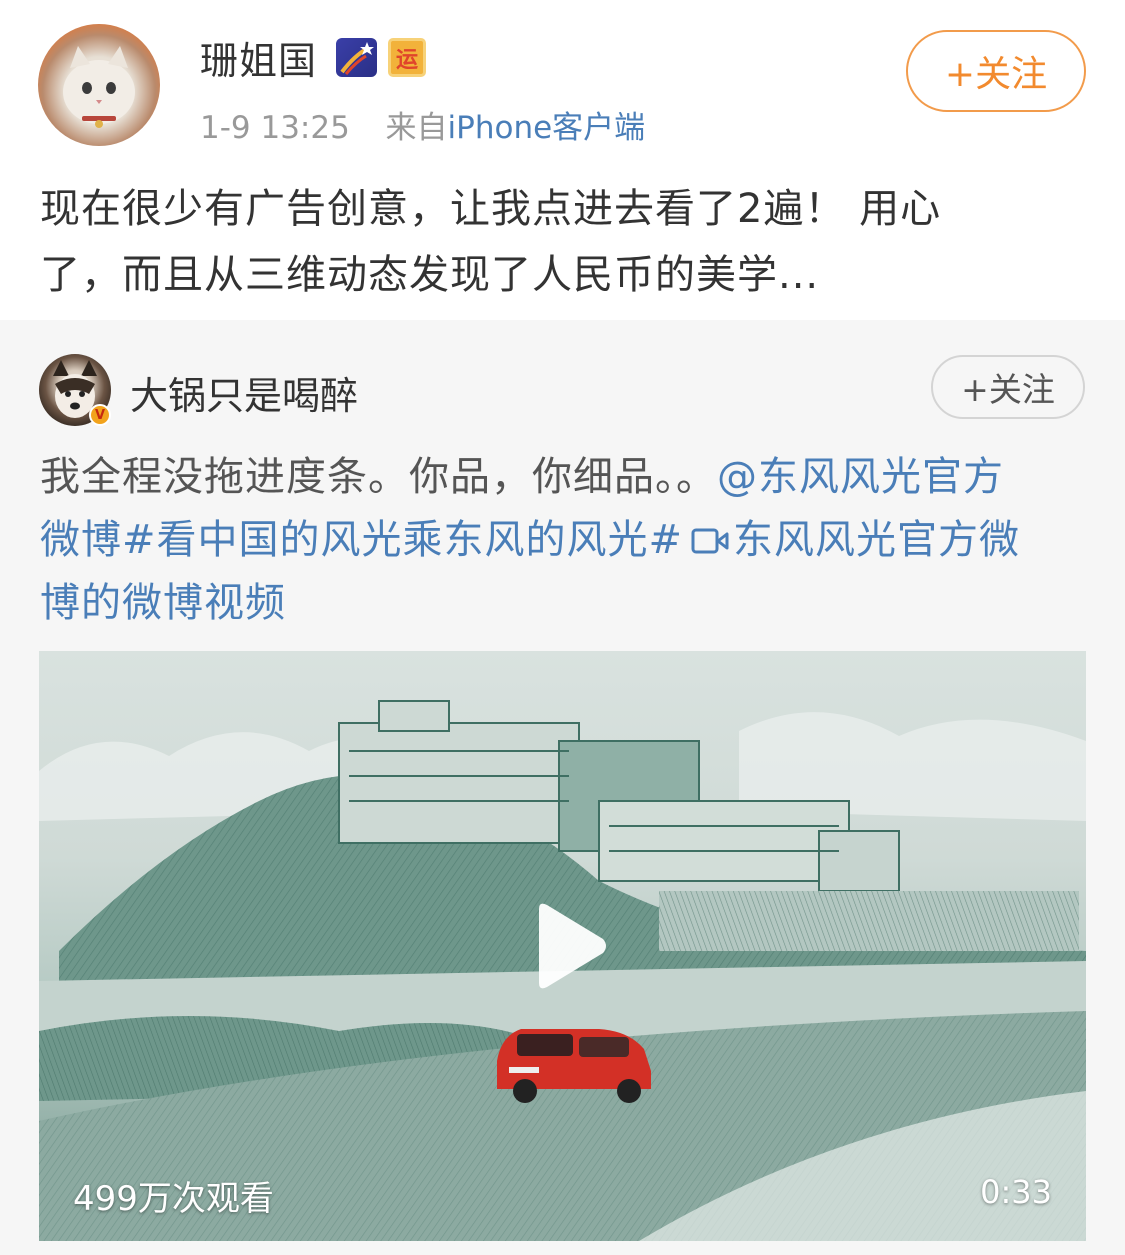 This screenshot has height=1255, width=1125. Describe the element at coordinates (244, 392) in the screenshot. I see `repost-username: 大锅只是喝醉` at that location.